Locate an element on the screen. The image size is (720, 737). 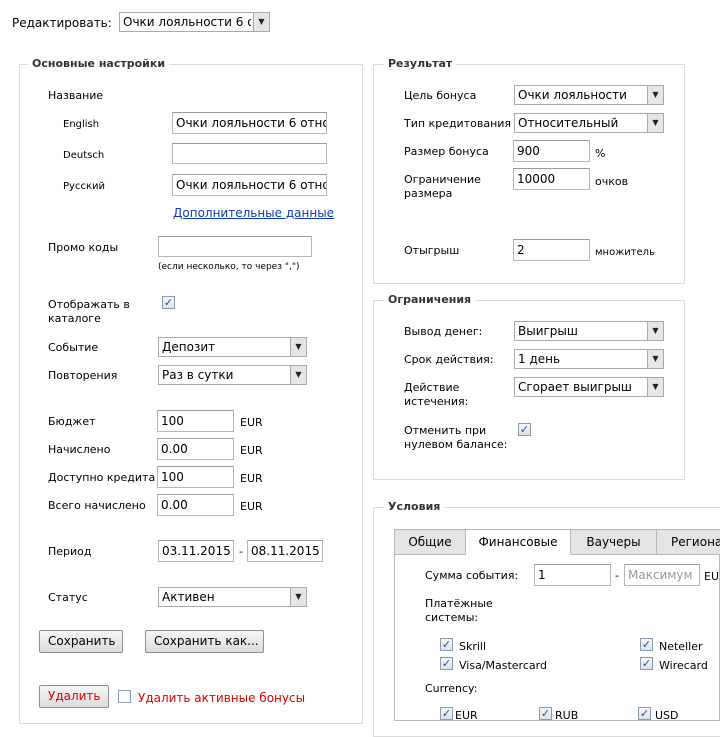
expire-action-select: Сгорает выигрыш ▼ is located at coordinates (589, 387).